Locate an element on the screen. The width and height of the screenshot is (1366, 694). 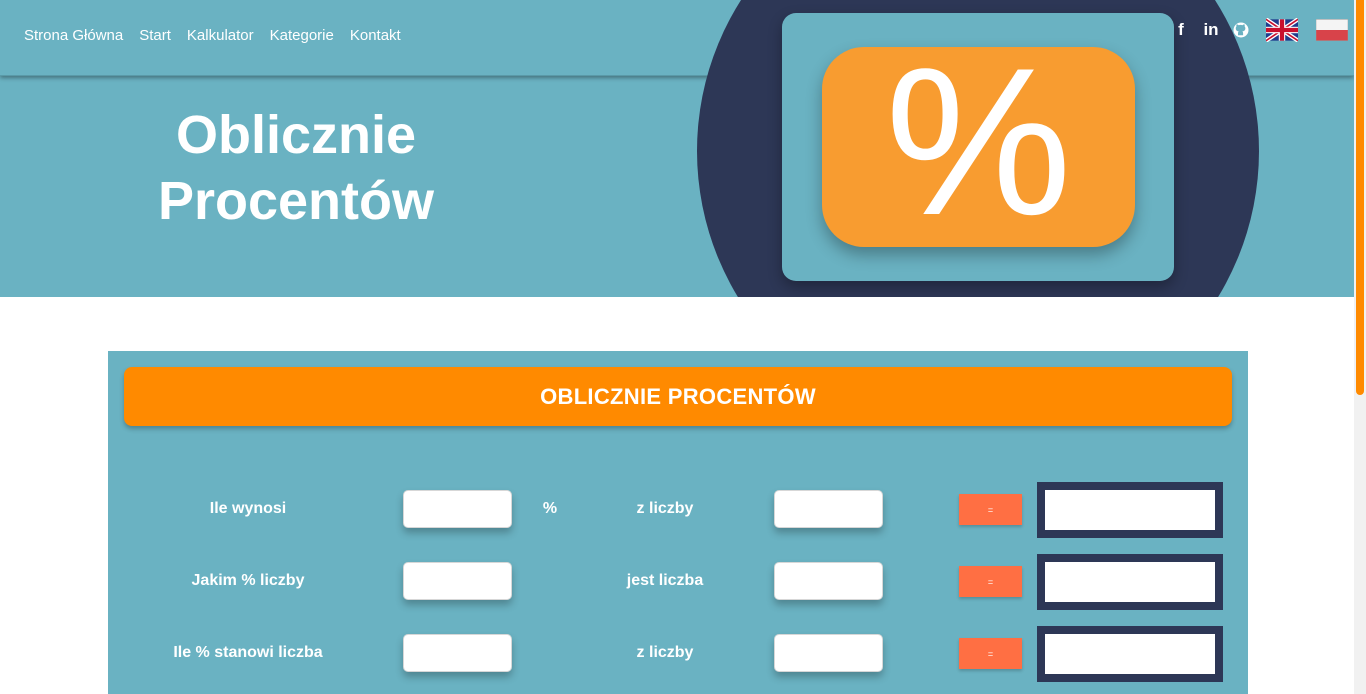
github-icon is located at coordinates (1241, 30).